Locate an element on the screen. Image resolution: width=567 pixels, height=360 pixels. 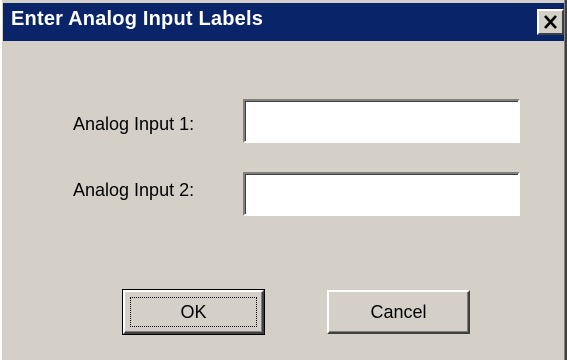
analog-input-1-field is located at coordinates (381, 121).